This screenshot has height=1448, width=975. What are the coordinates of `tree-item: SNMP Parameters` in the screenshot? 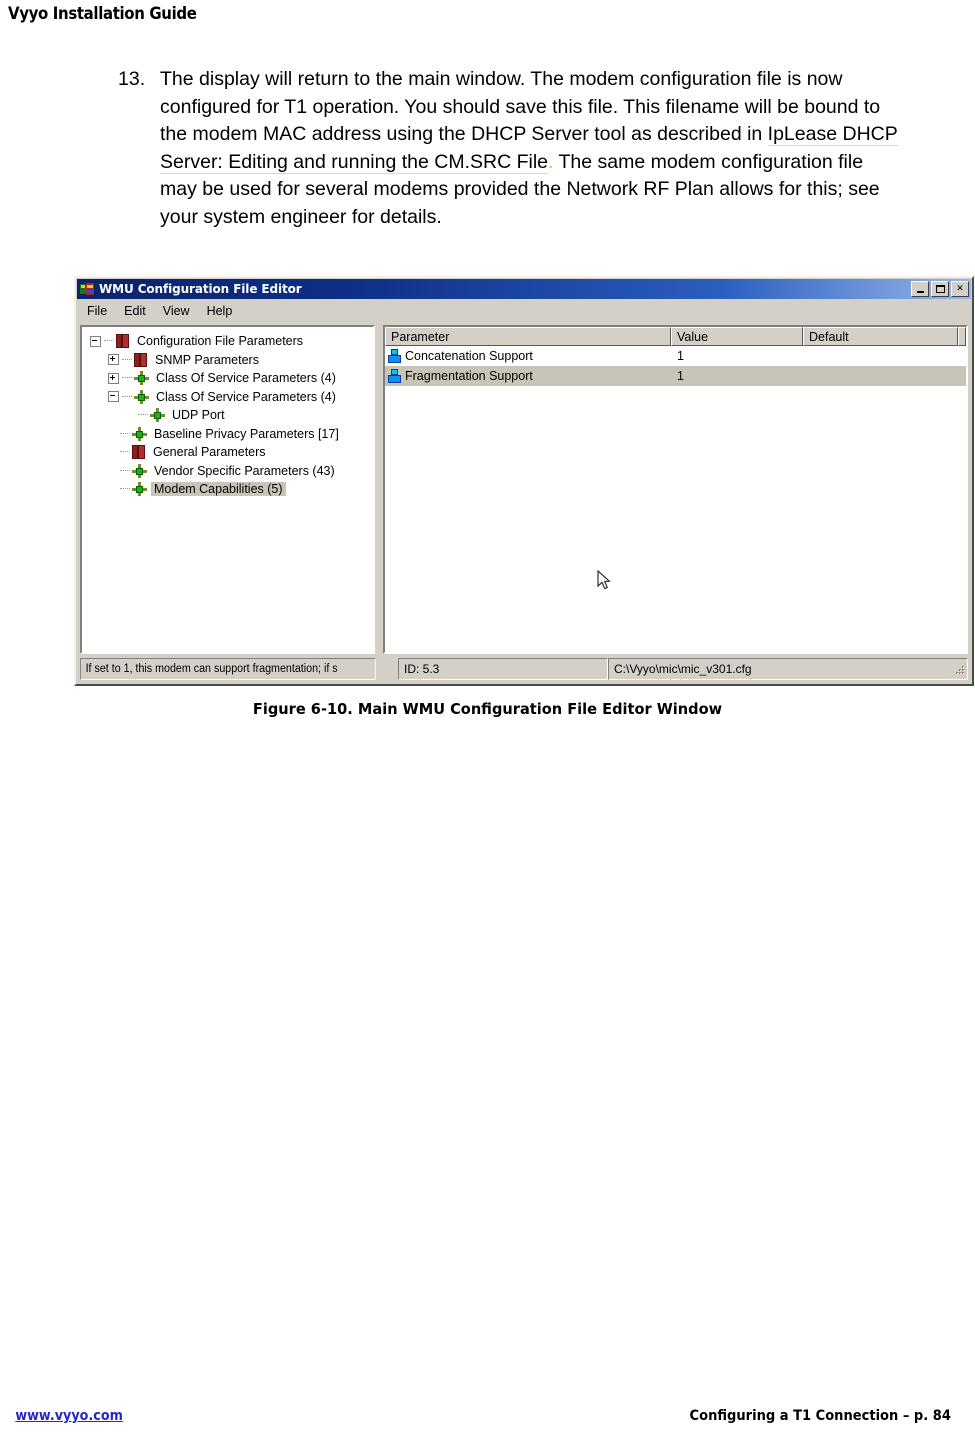 It's located at (227, 360).